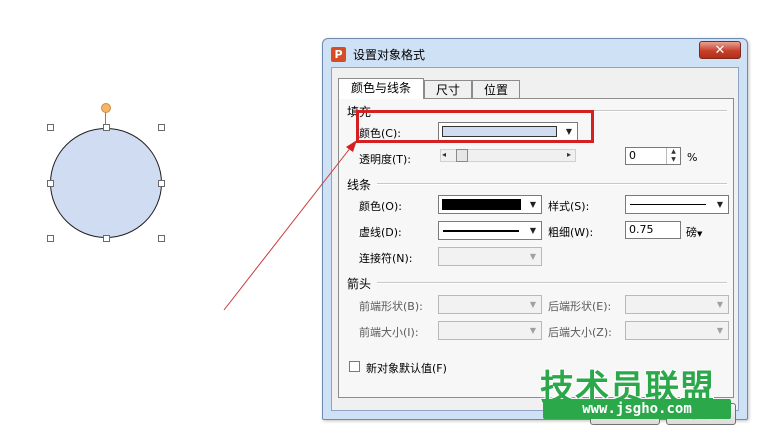 Image resolution: width=770 pixels, height=425 pixels. What do you see at coordinates (106, 108) in the screenshot?
I see `rotation-handle` at bounding box center [106, 108].